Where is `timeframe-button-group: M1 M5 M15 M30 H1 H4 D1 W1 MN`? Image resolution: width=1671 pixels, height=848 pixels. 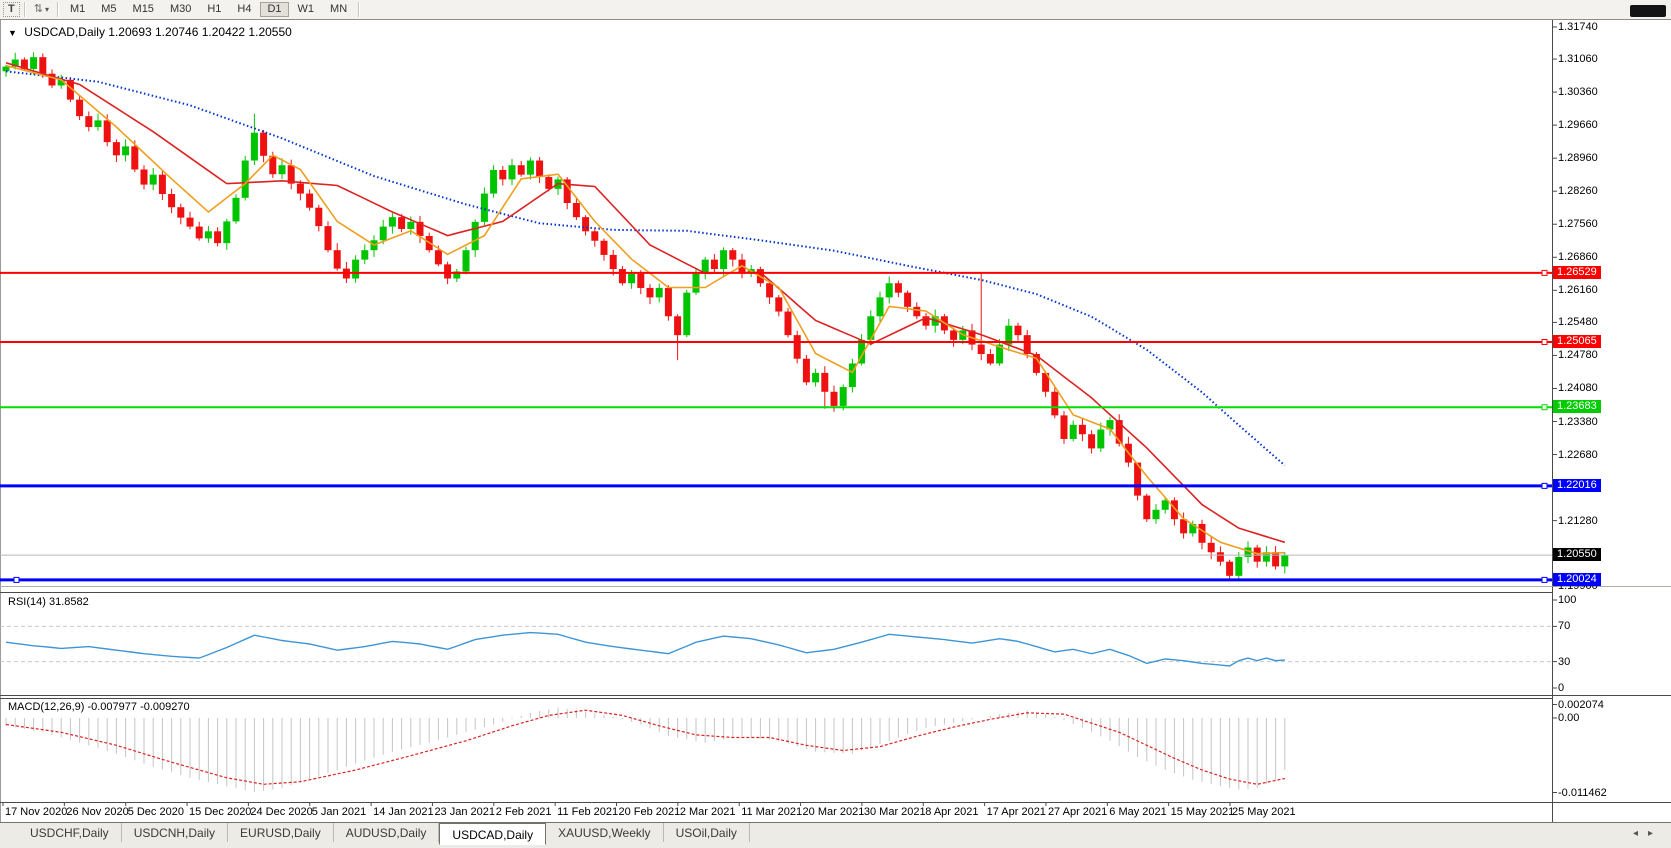 timeframe-button-group: M1 M5 M15 M30 H1 H4 D1 W1 MN is located at coordinates (208, 9).